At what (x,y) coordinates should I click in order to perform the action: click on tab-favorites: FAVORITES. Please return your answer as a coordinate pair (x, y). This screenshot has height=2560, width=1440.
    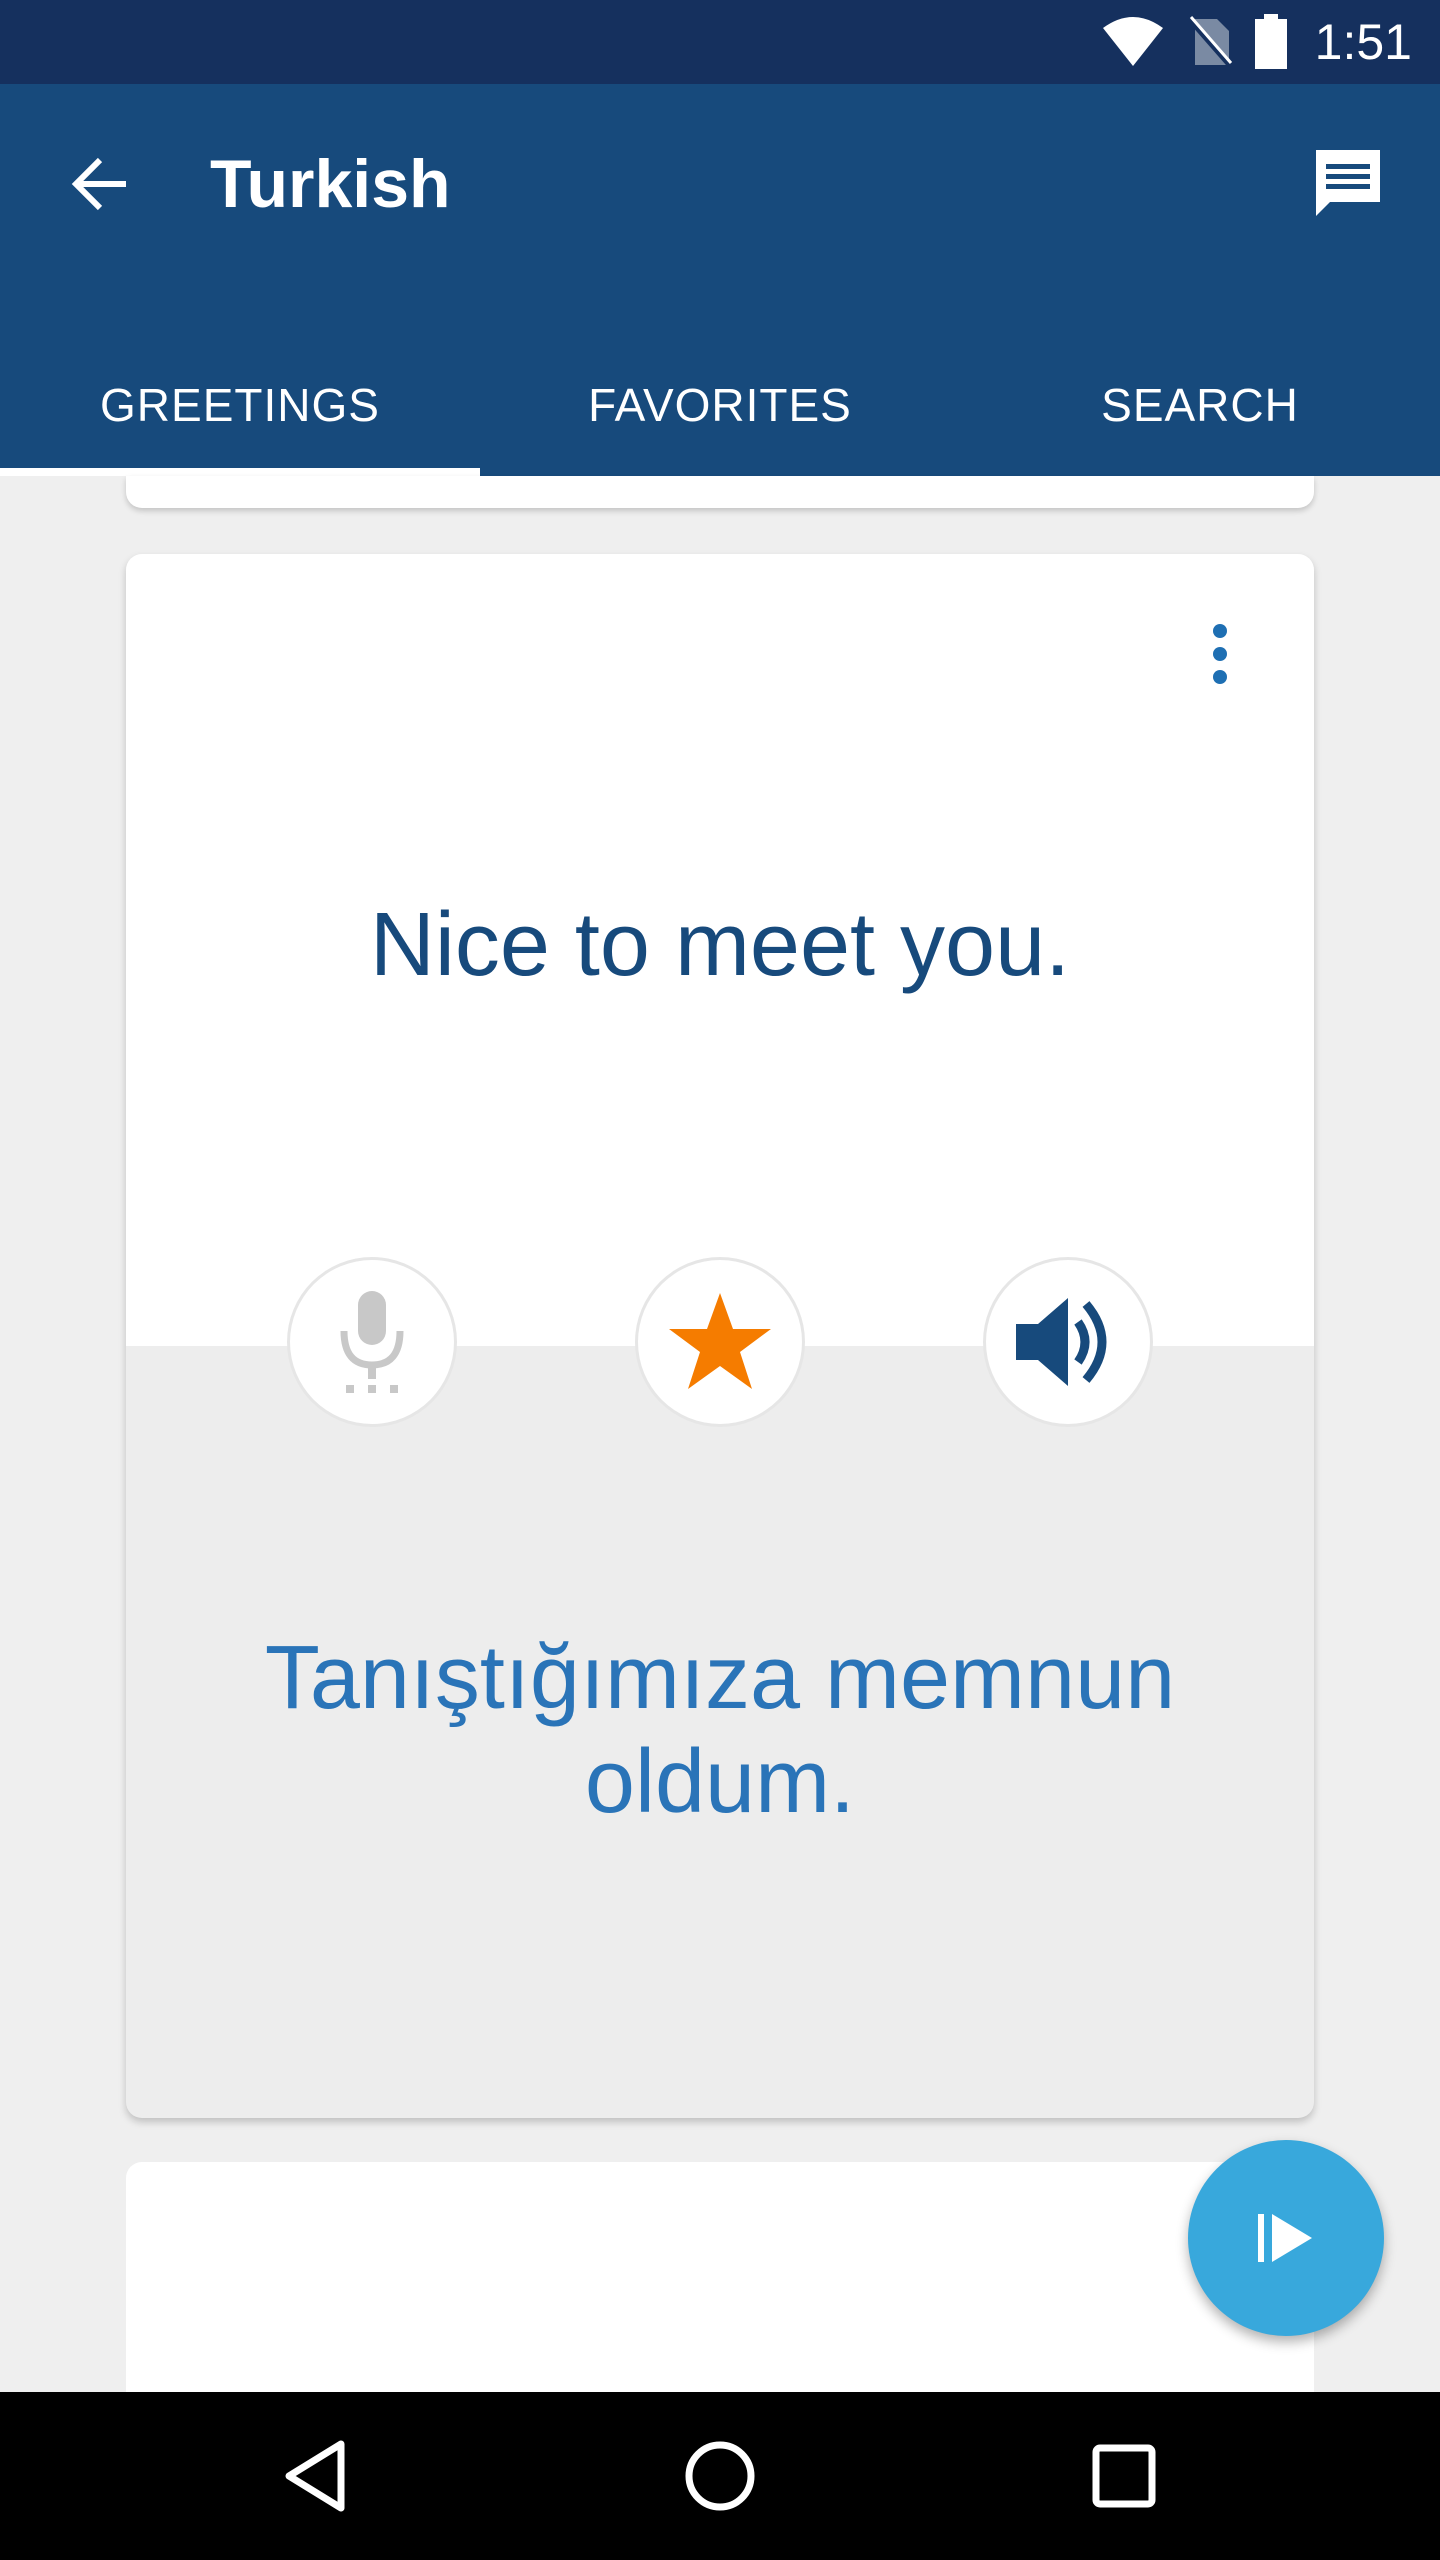
    Looking at the image, I should click on (720, 405).